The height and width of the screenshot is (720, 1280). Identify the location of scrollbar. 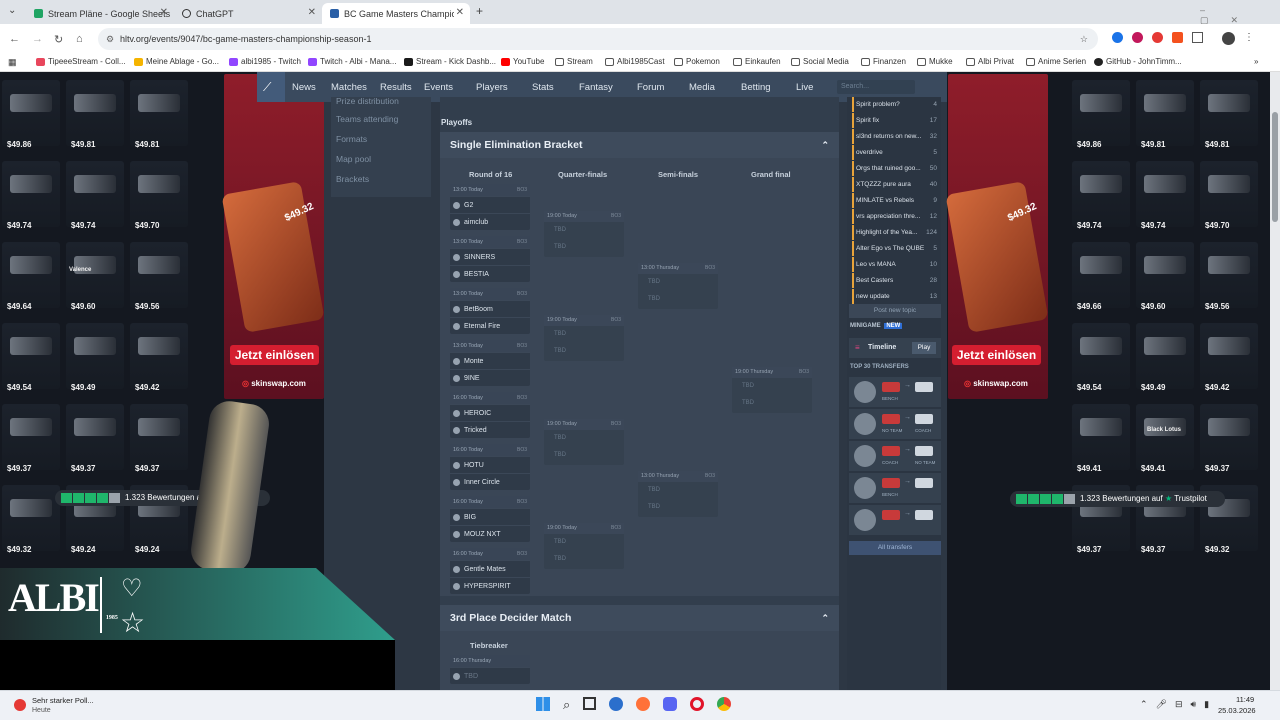
(1275, 381).